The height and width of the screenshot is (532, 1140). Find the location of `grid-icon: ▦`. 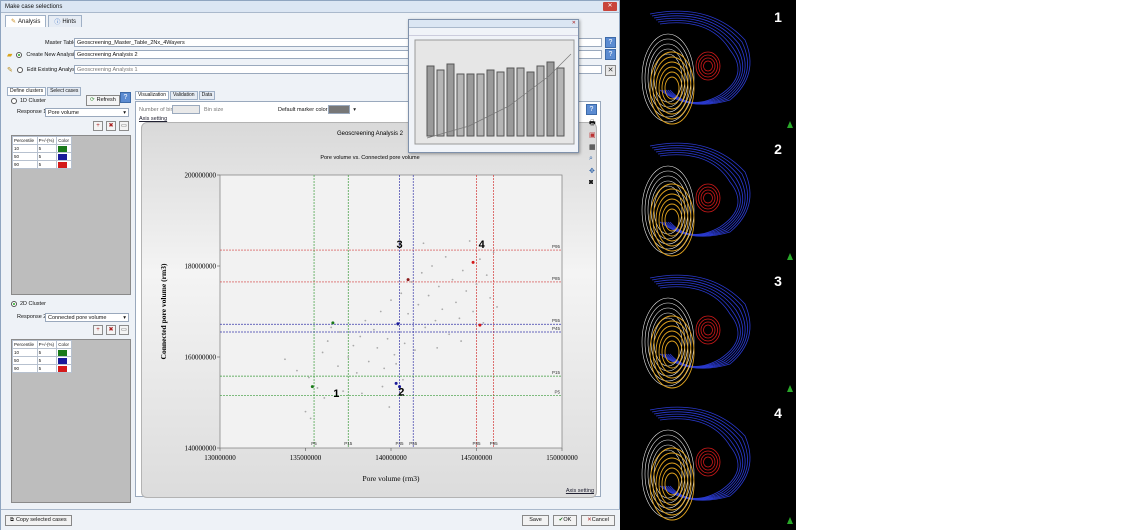

grid-icon: ▦ is located at coordinates (592, 147).